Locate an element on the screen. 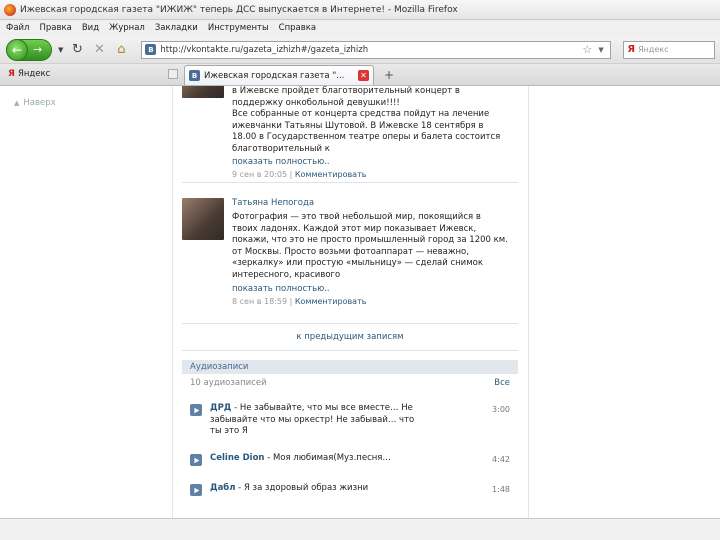  audio-count: 10 аудиозаписей is located at coordinates (228, 383).